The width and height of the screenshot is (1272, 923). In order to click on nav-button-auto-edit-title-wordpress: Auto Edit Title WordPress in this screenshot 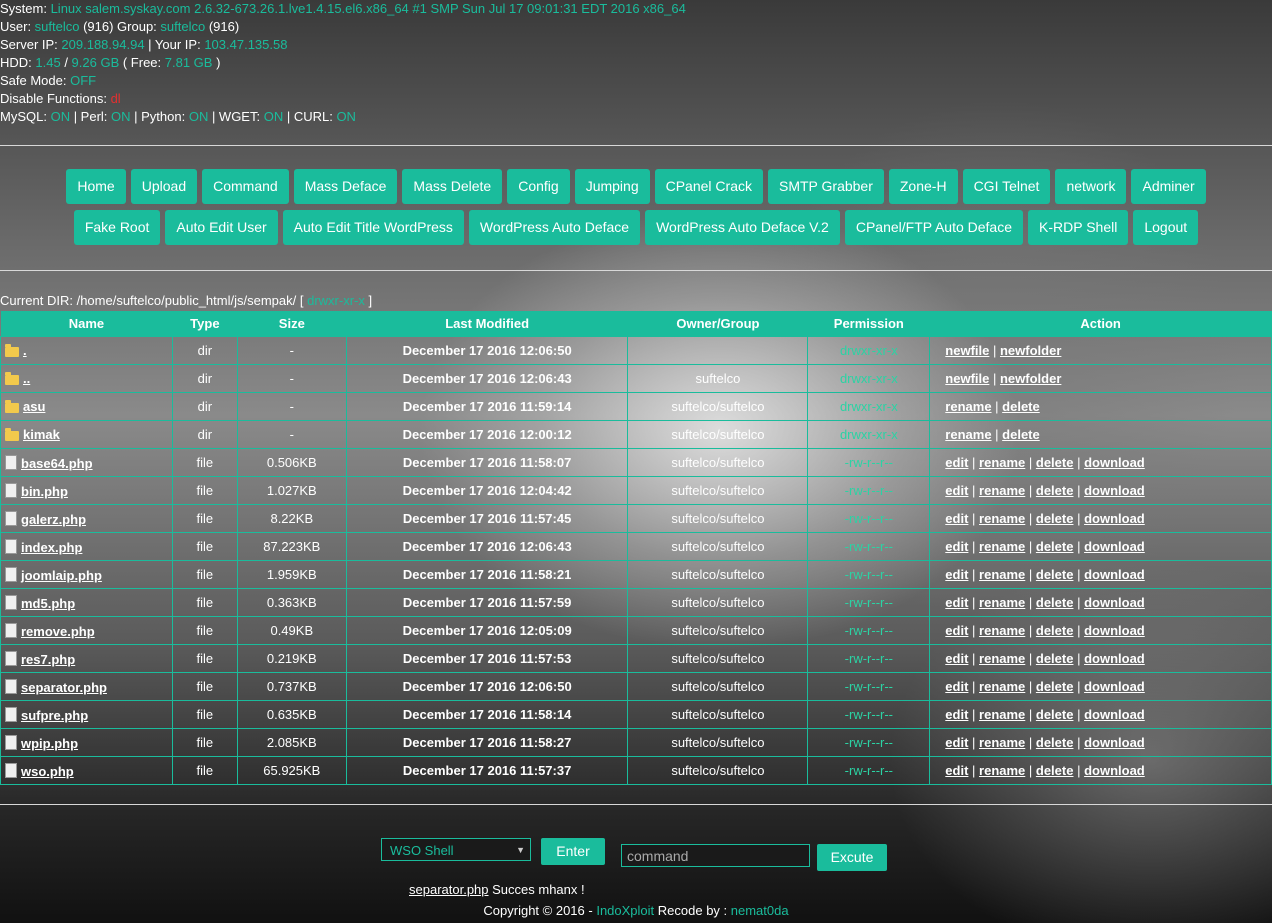, I will do `click(373, 227)`.